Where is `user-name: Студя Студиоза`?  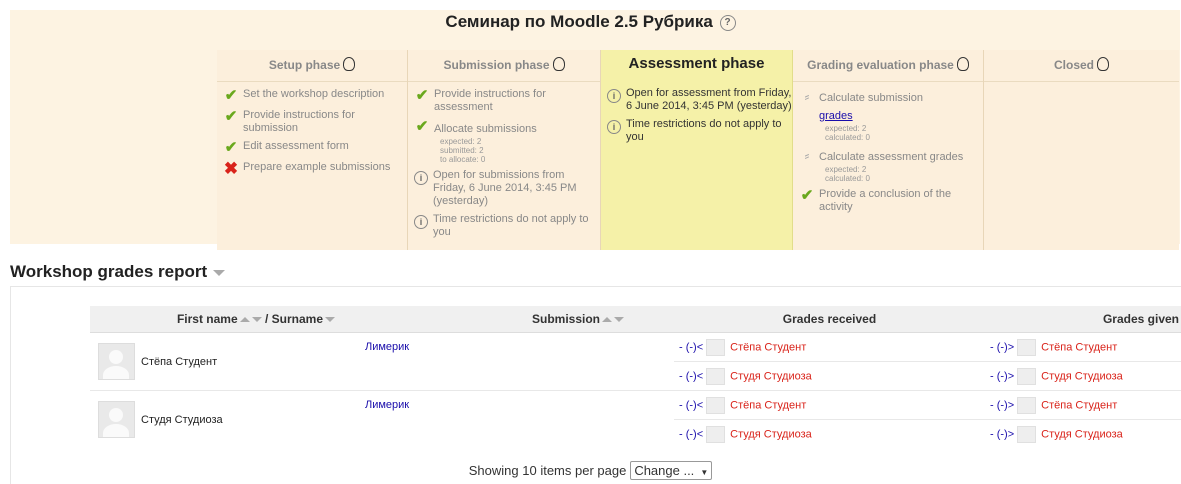 user-name: Студя Студиоза is located at coordinates (182, 420).